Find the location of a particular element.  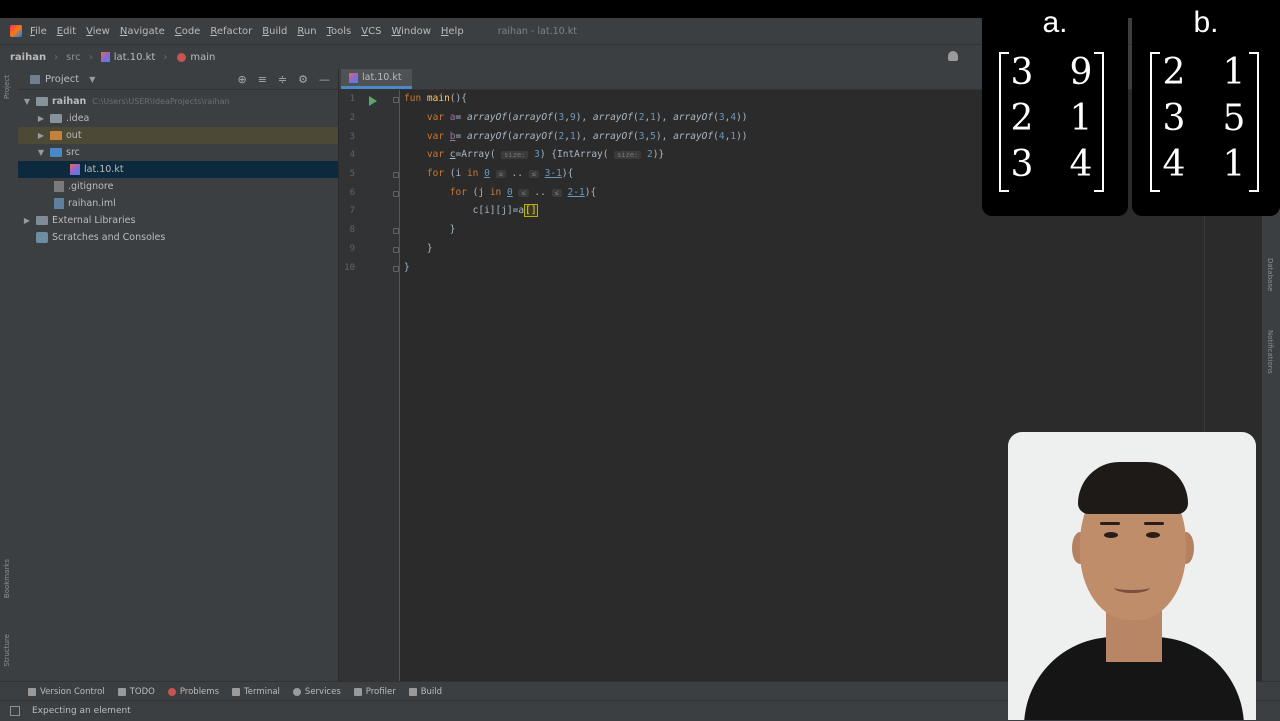

presenter-hair is located at coordinates (1133, 488).